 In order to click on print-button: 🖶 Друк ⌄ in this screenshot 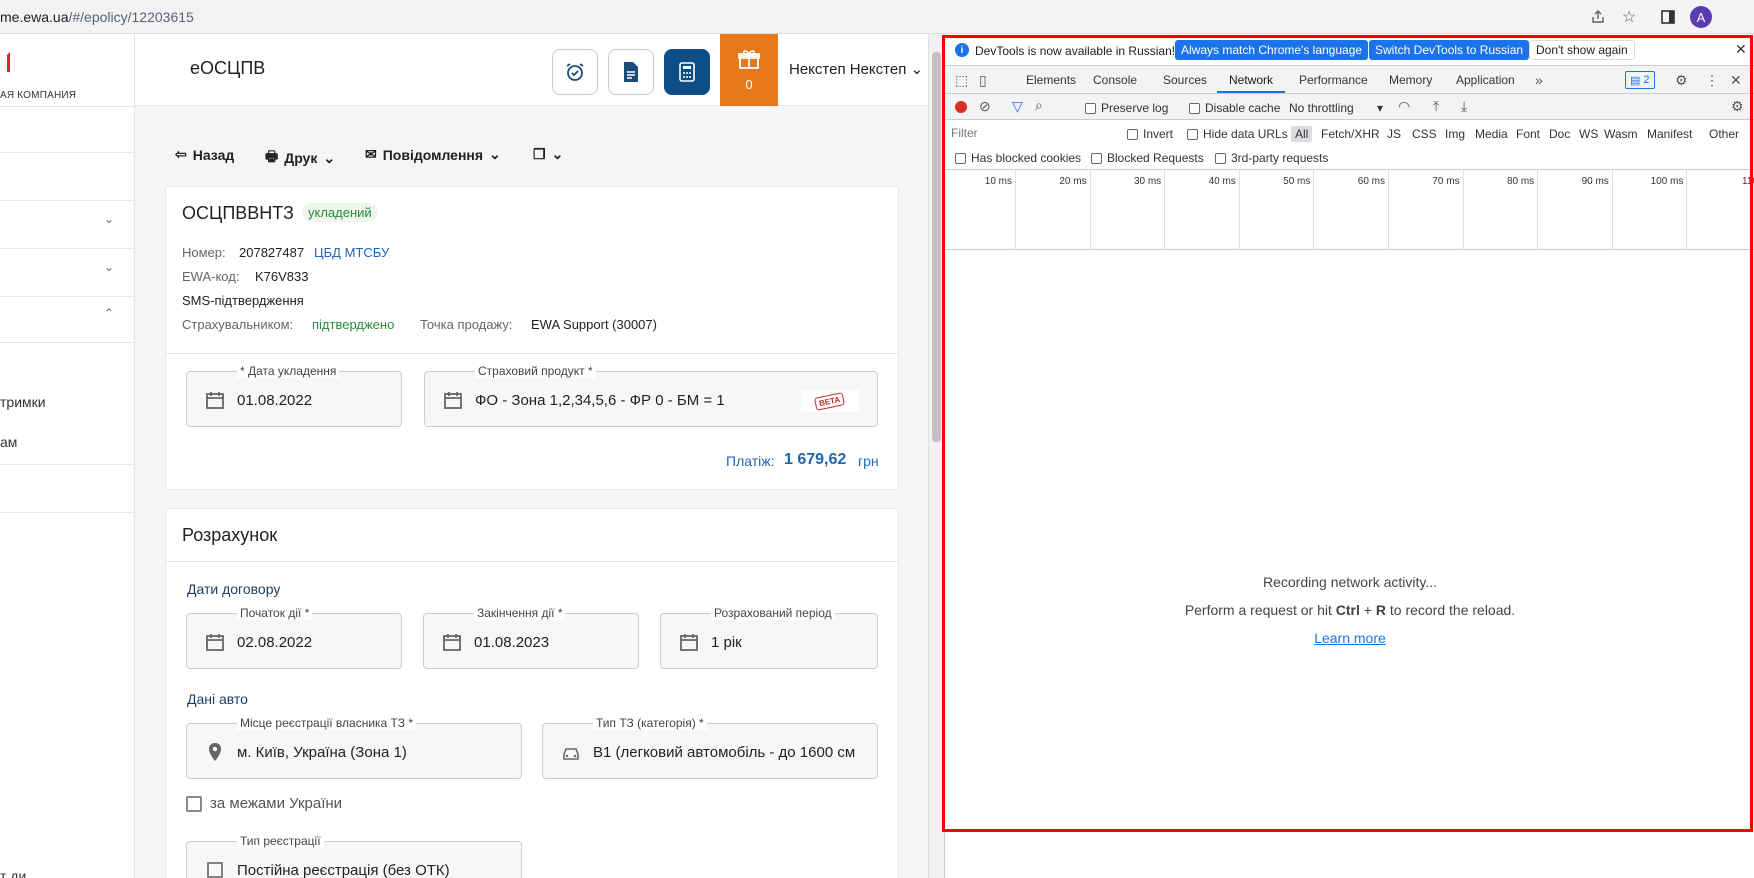, I will do `click(300, 158)`.